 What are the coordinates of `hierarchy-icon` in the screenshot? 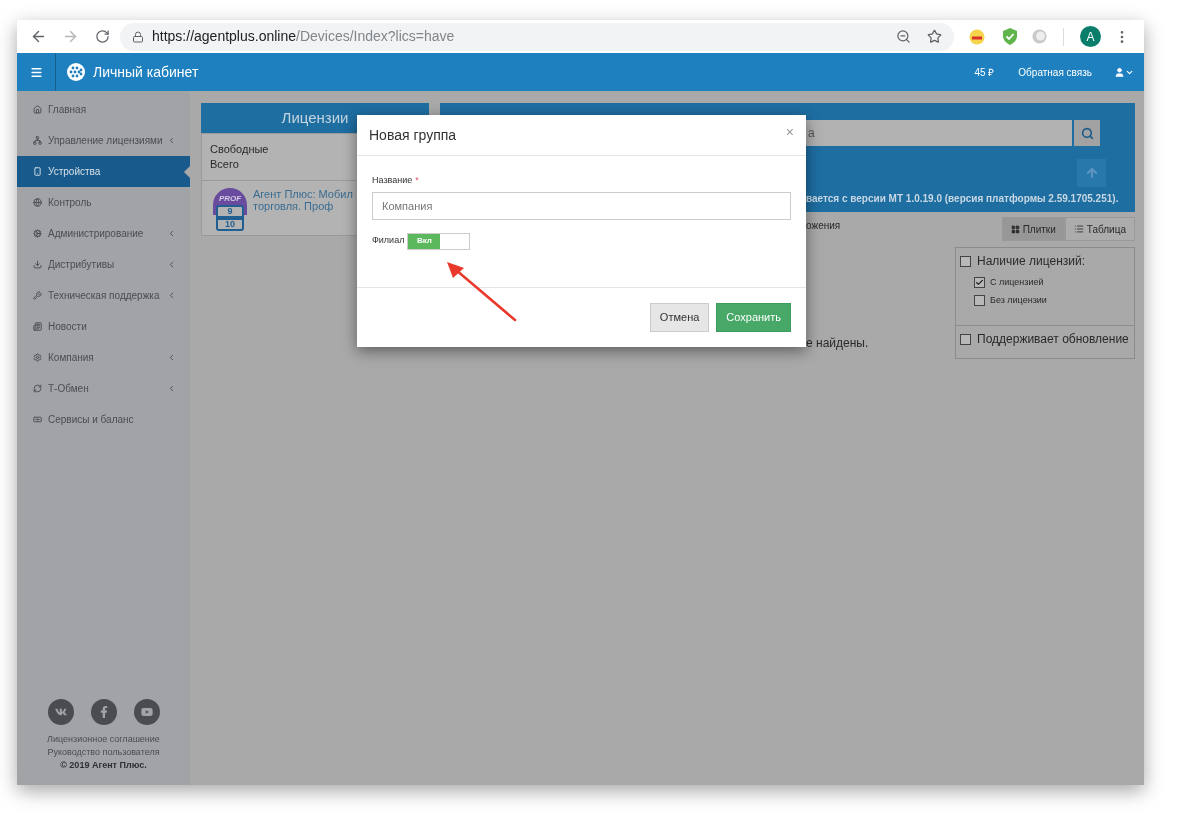 It's located at (37, 140).